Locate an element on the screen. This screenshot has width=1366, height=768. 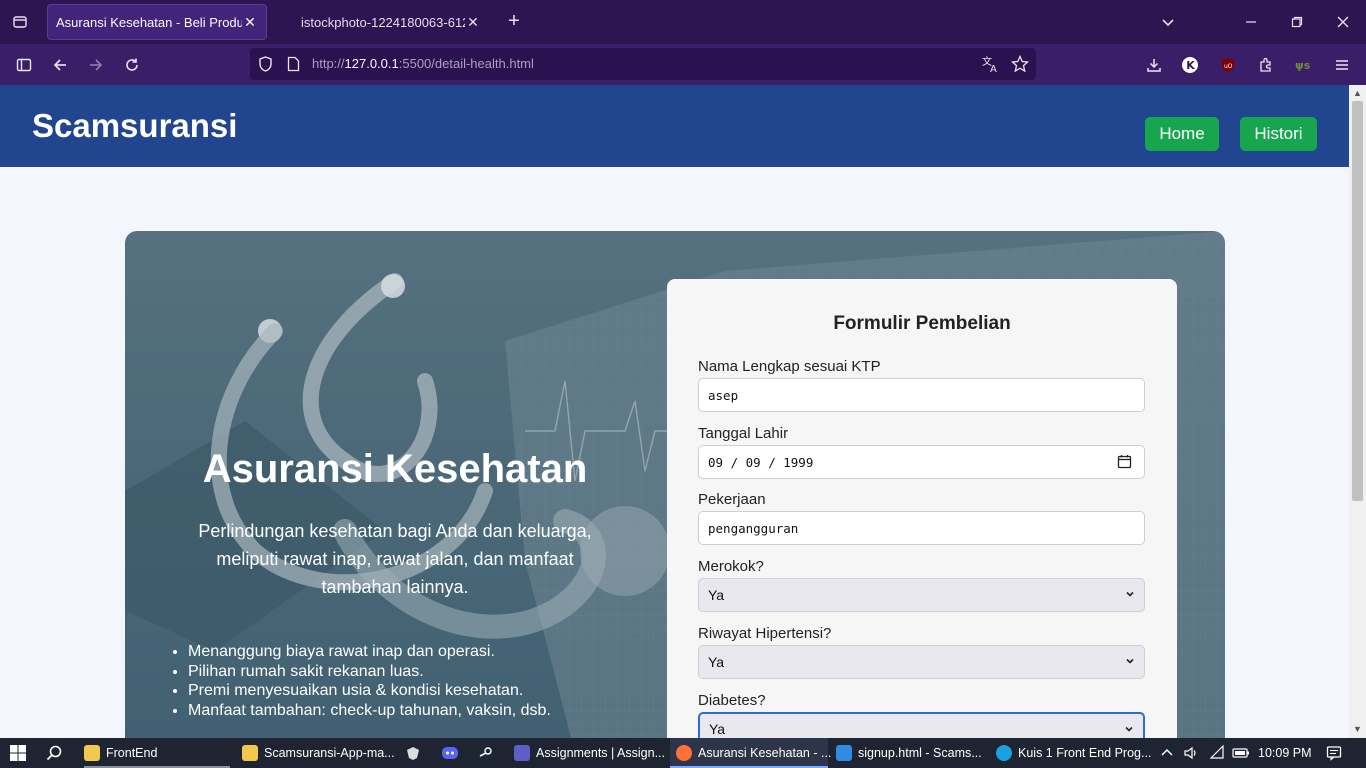
vscode-icon is located at coordinates (844, 753).